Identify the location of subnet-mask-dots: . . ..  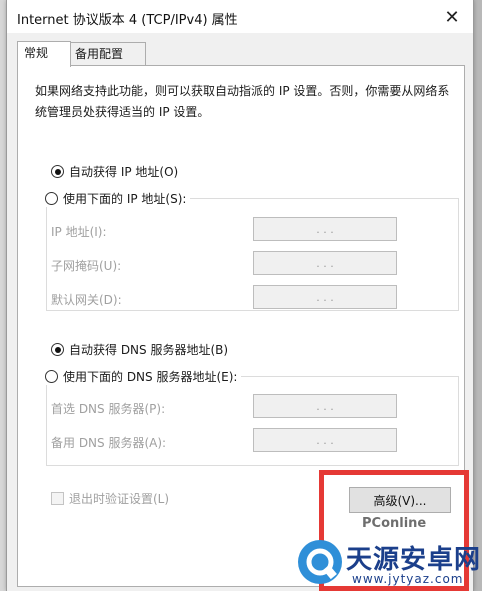
(325, 263).